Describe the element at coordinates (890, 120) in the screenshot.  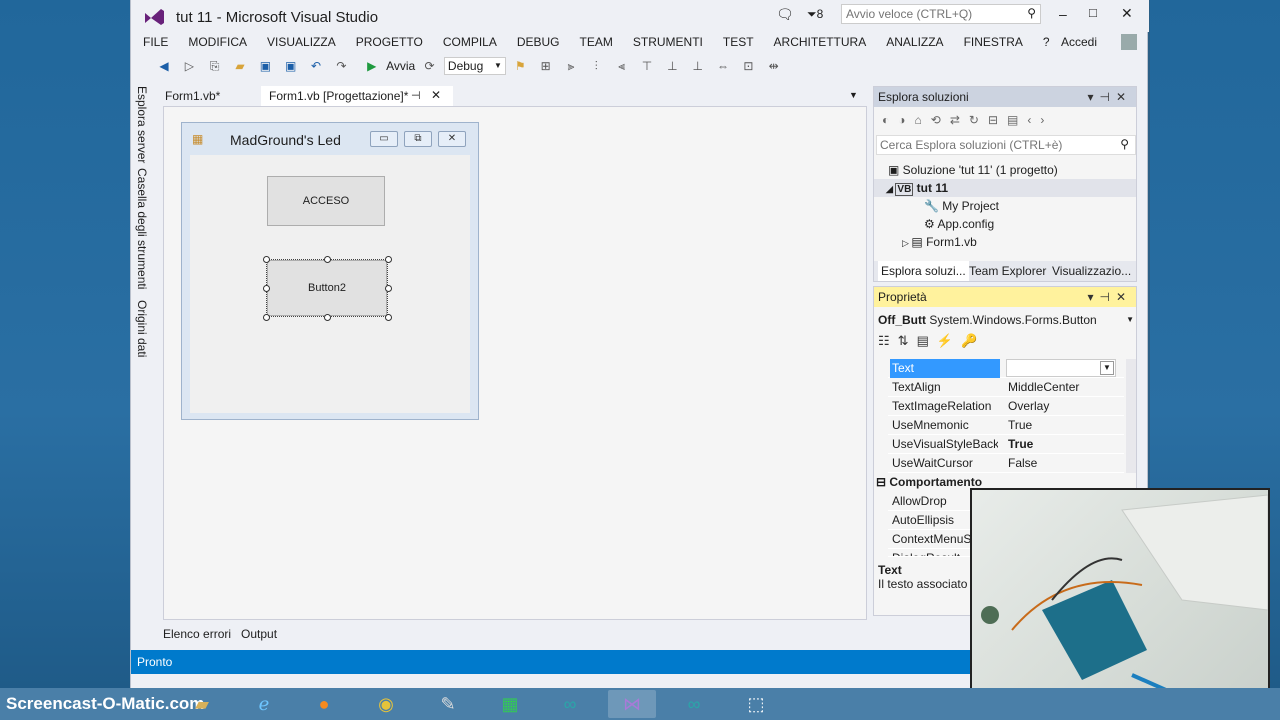
I see `nav-back-icon: ◐` at that location.